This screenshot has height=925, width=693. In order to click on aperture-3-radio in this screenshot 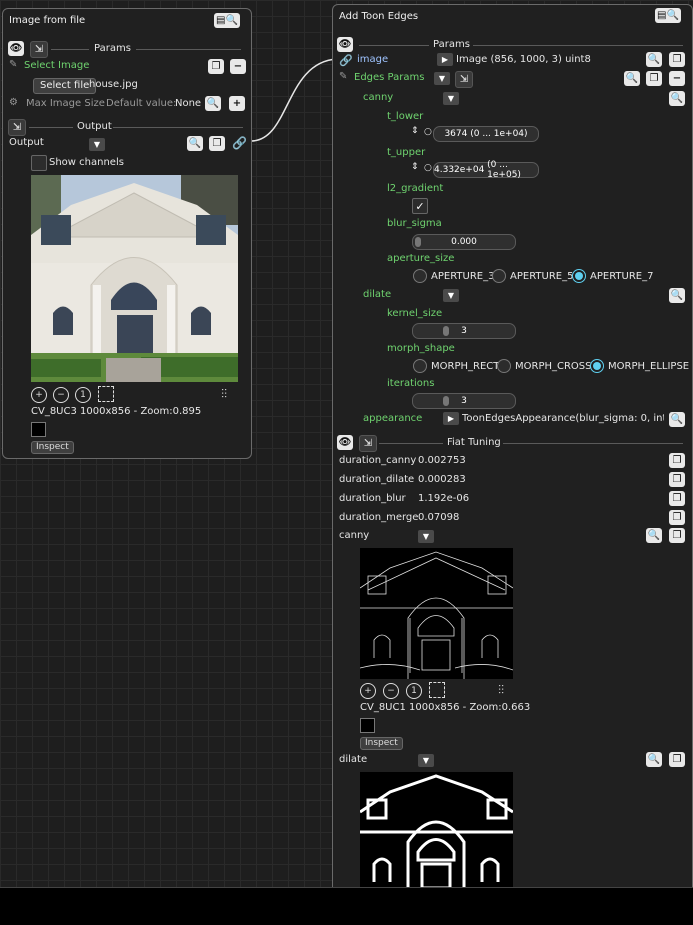, I will do `click(420, 276)`.